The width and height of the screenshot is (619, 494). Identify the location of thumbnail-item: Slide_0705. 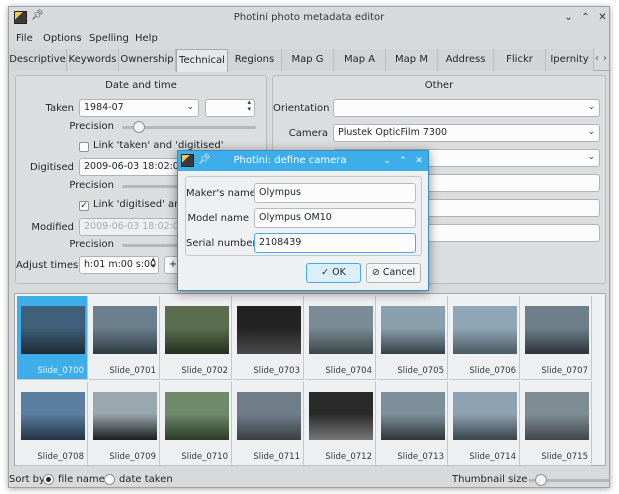
(412, 338).